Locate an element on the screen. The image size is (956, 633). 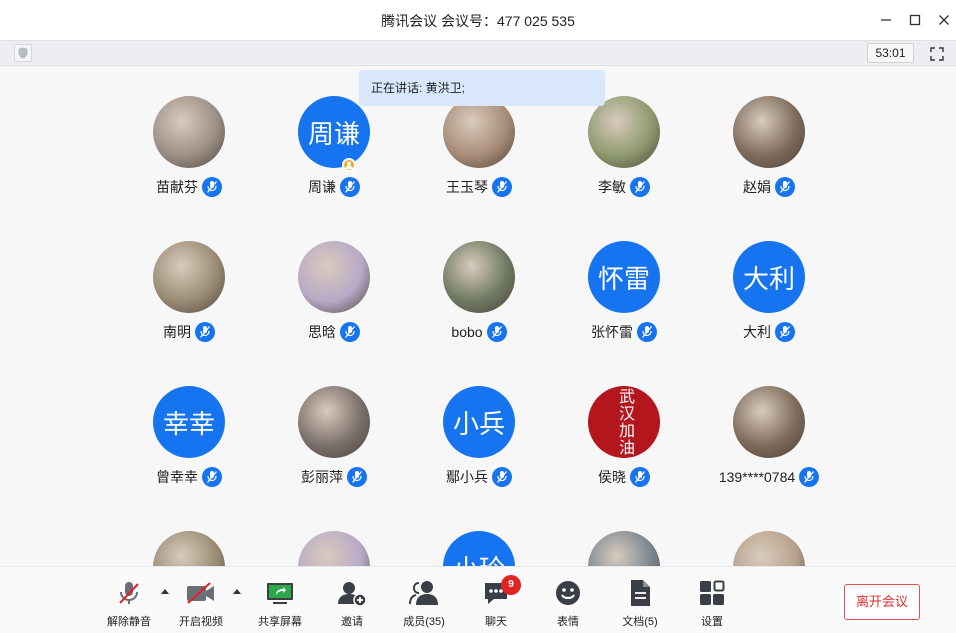
participant-name-line: 周谦 is located at coordinates (334, 187).